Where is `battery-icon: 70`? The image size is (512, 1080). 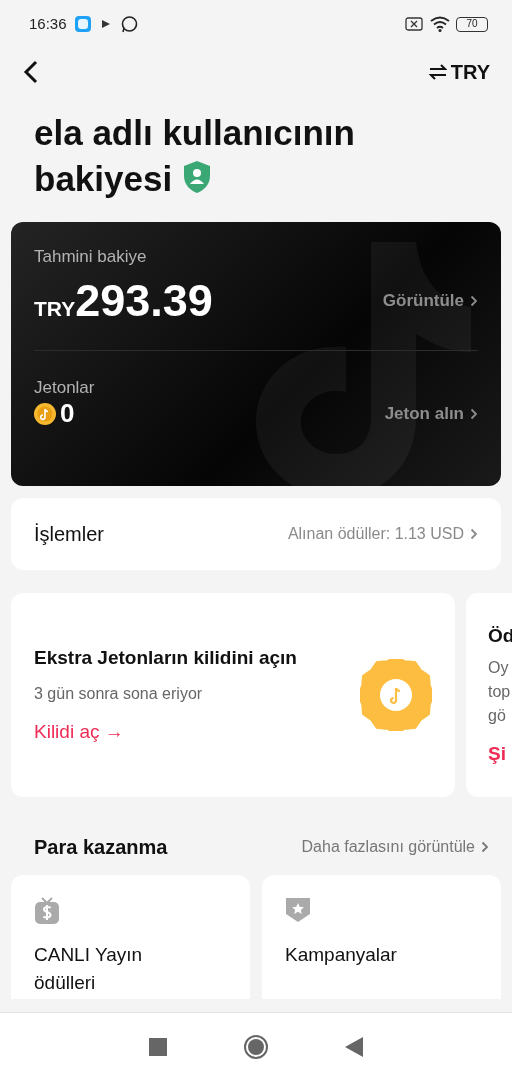
battery-icon: 70 is located at coordinates (472, 24).